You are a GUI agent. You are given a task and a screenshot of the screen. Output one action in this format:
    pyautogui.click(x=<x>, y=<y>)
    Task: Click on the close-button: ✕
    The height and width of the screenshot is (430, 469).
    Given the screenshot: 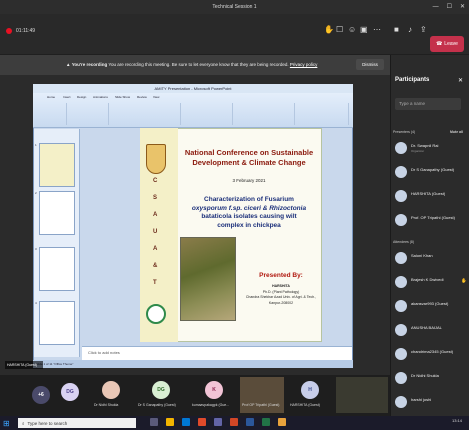 What is the action you would take?
    pyautogui.click(x=462, y=7)
    